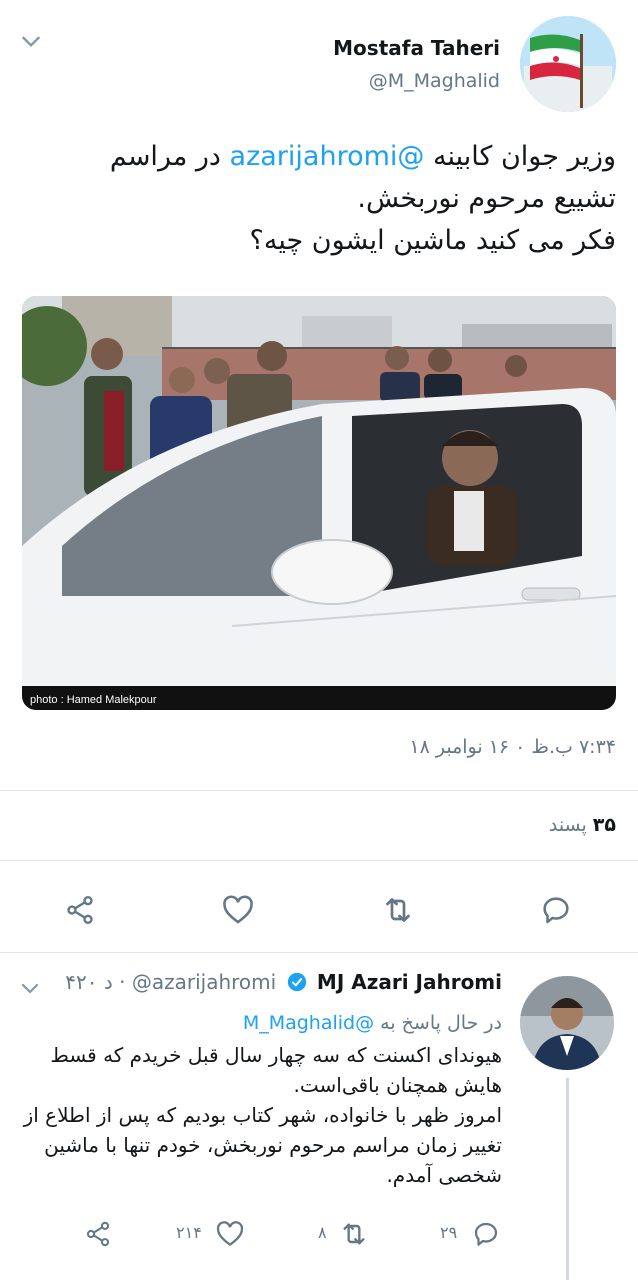  What do you see at coordinates (189, 1232) in the screenshot?
I see `like-count: ۲۱۴` at bounding box center [189, 1232].